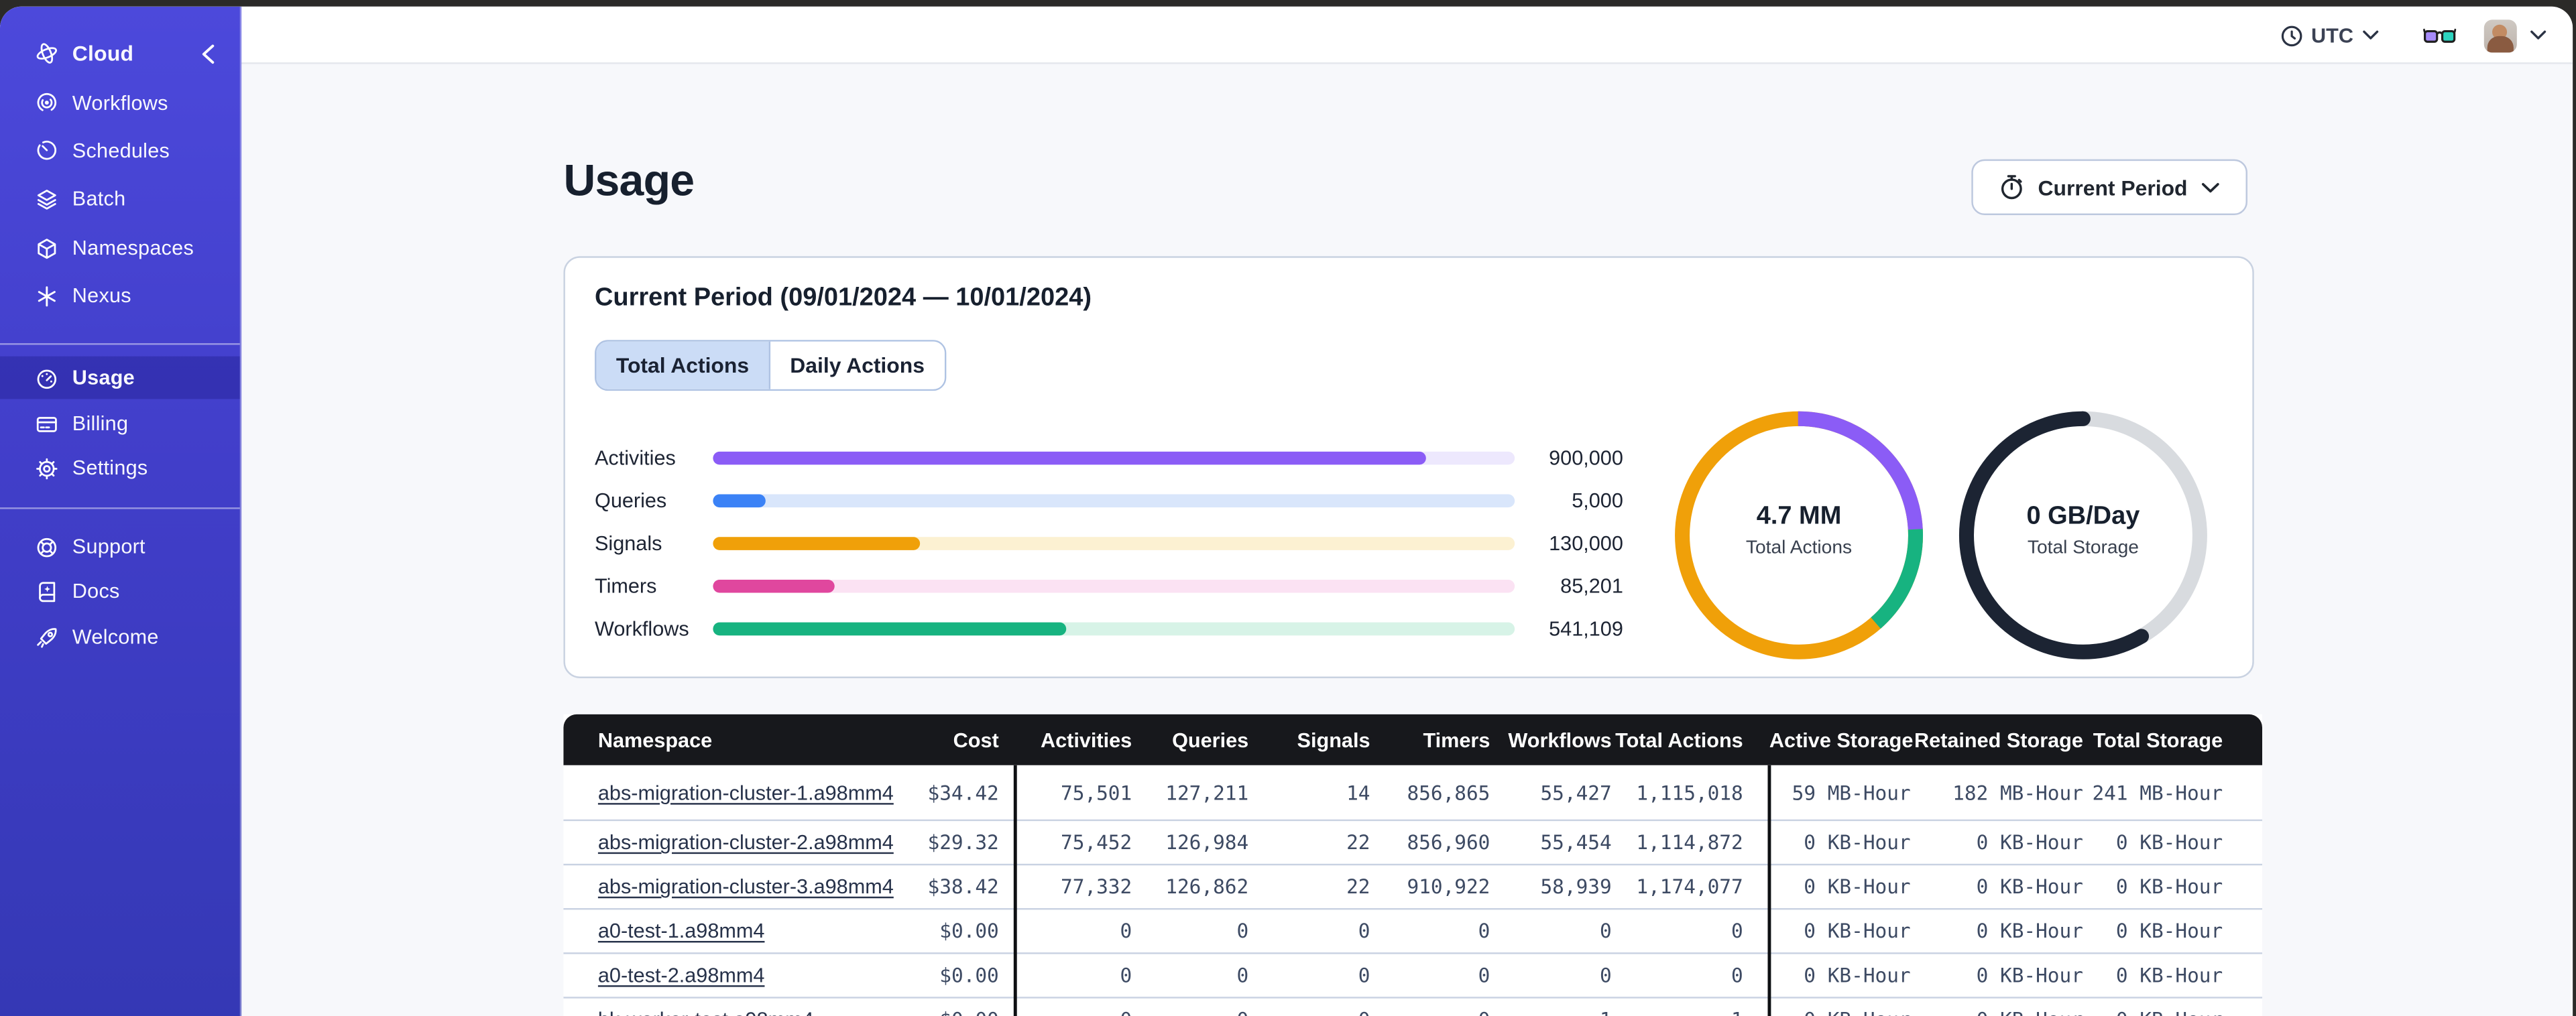 This screenshot has height=1016, width=2576. Describe the element at coordinates (1207, 792) in the screenshot. I see `cell-queries: 127,211` at that location.